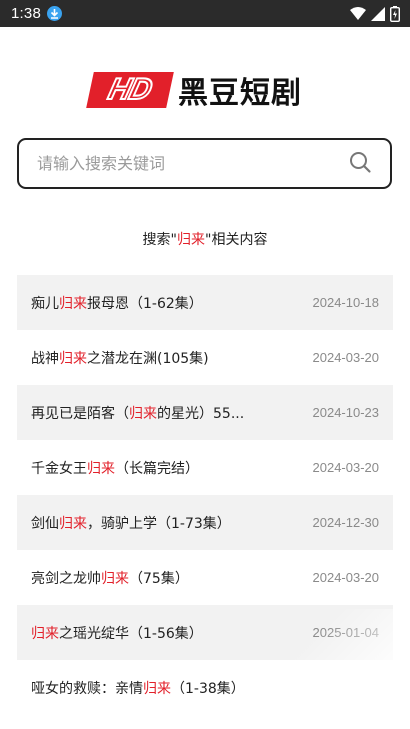  I want to click on status-time: 1:38, so click(26, 13).